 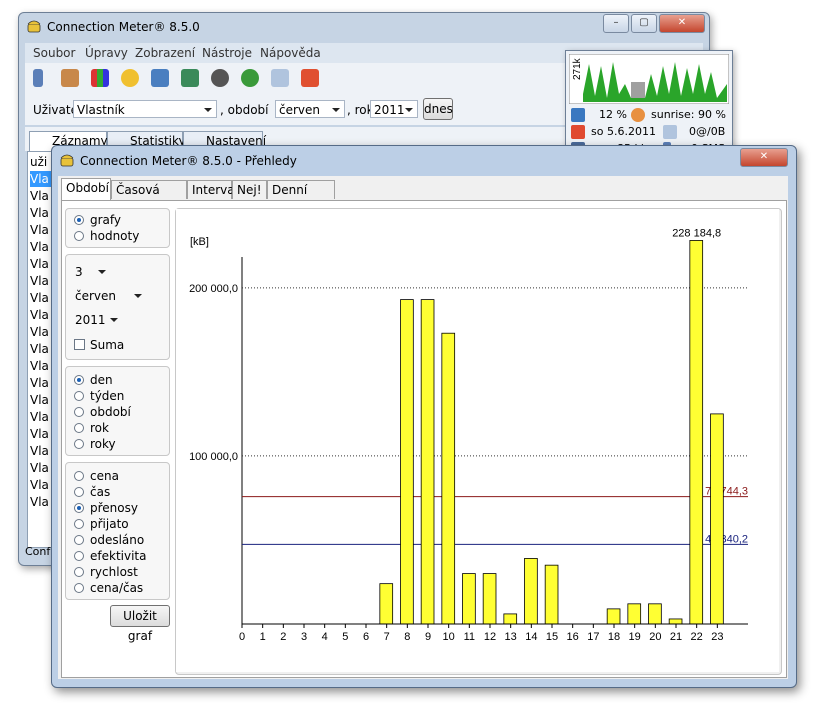 What do you see at coordinates (648, 114) in the screenshot?
I see `mini-row-cpu: 12 % sunrise: 90 %` at bounding box center [648, 114].